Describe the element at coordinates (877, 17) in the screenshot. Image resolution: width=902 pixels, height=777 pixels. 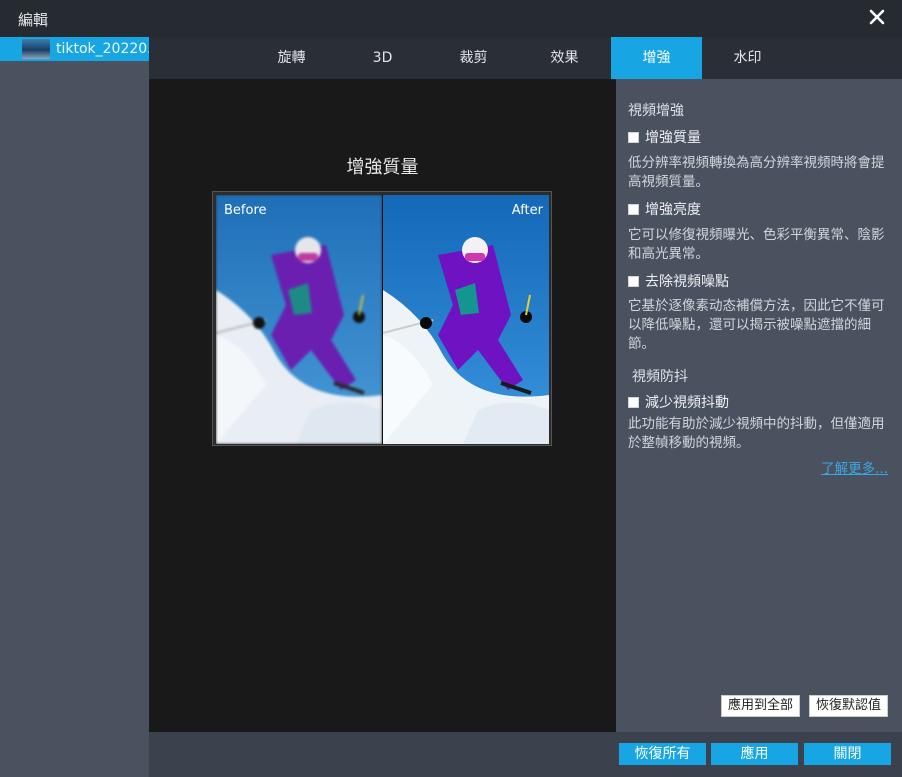
I see `close-icon` at that location.